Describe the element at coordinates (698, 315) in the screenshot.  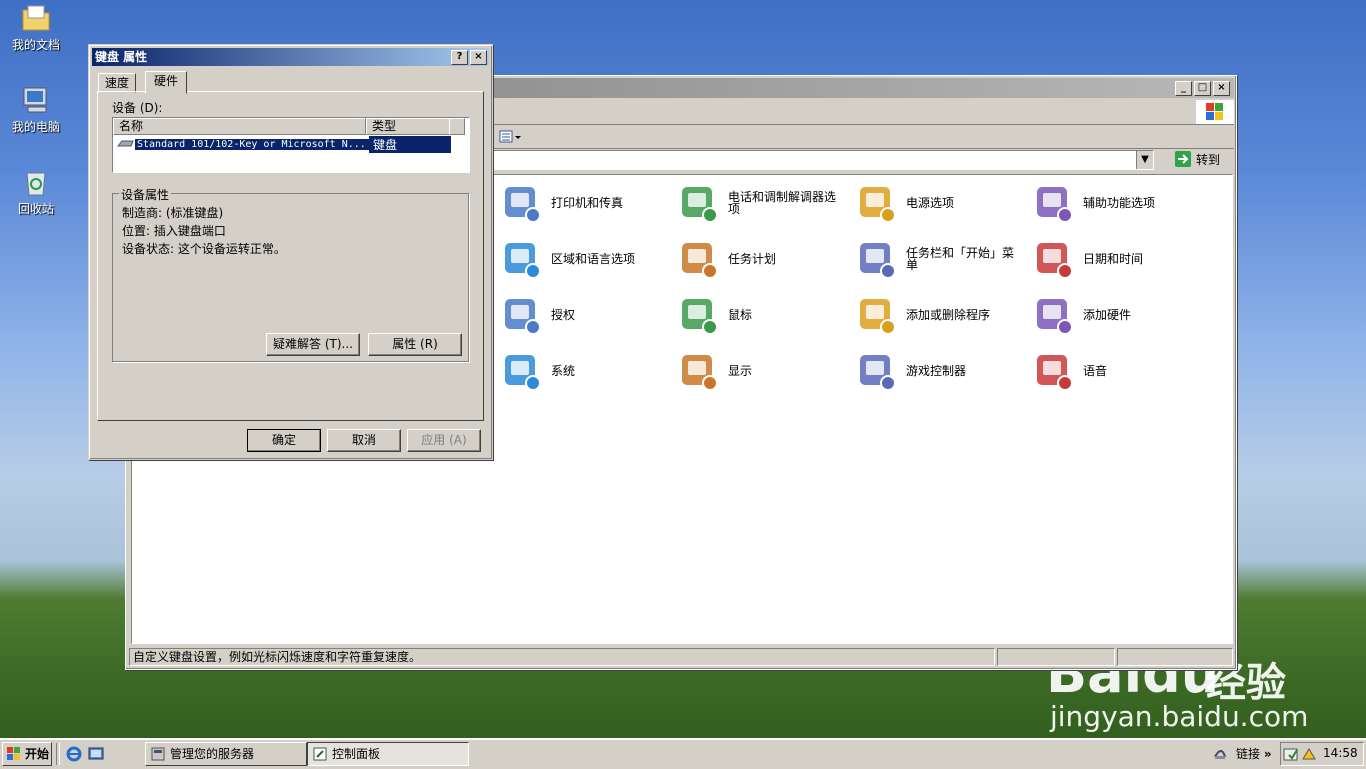
I see `mouse-icon` at that location.